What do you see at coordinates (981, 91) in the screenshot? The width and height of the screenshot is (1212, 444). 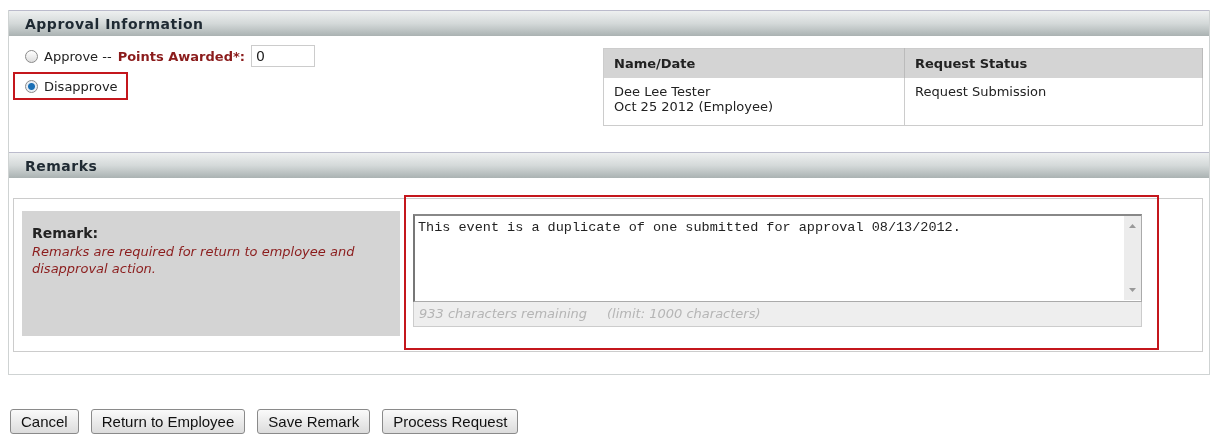 I see `table-cell-text: Request Submission` at bounding box center [981, 91].